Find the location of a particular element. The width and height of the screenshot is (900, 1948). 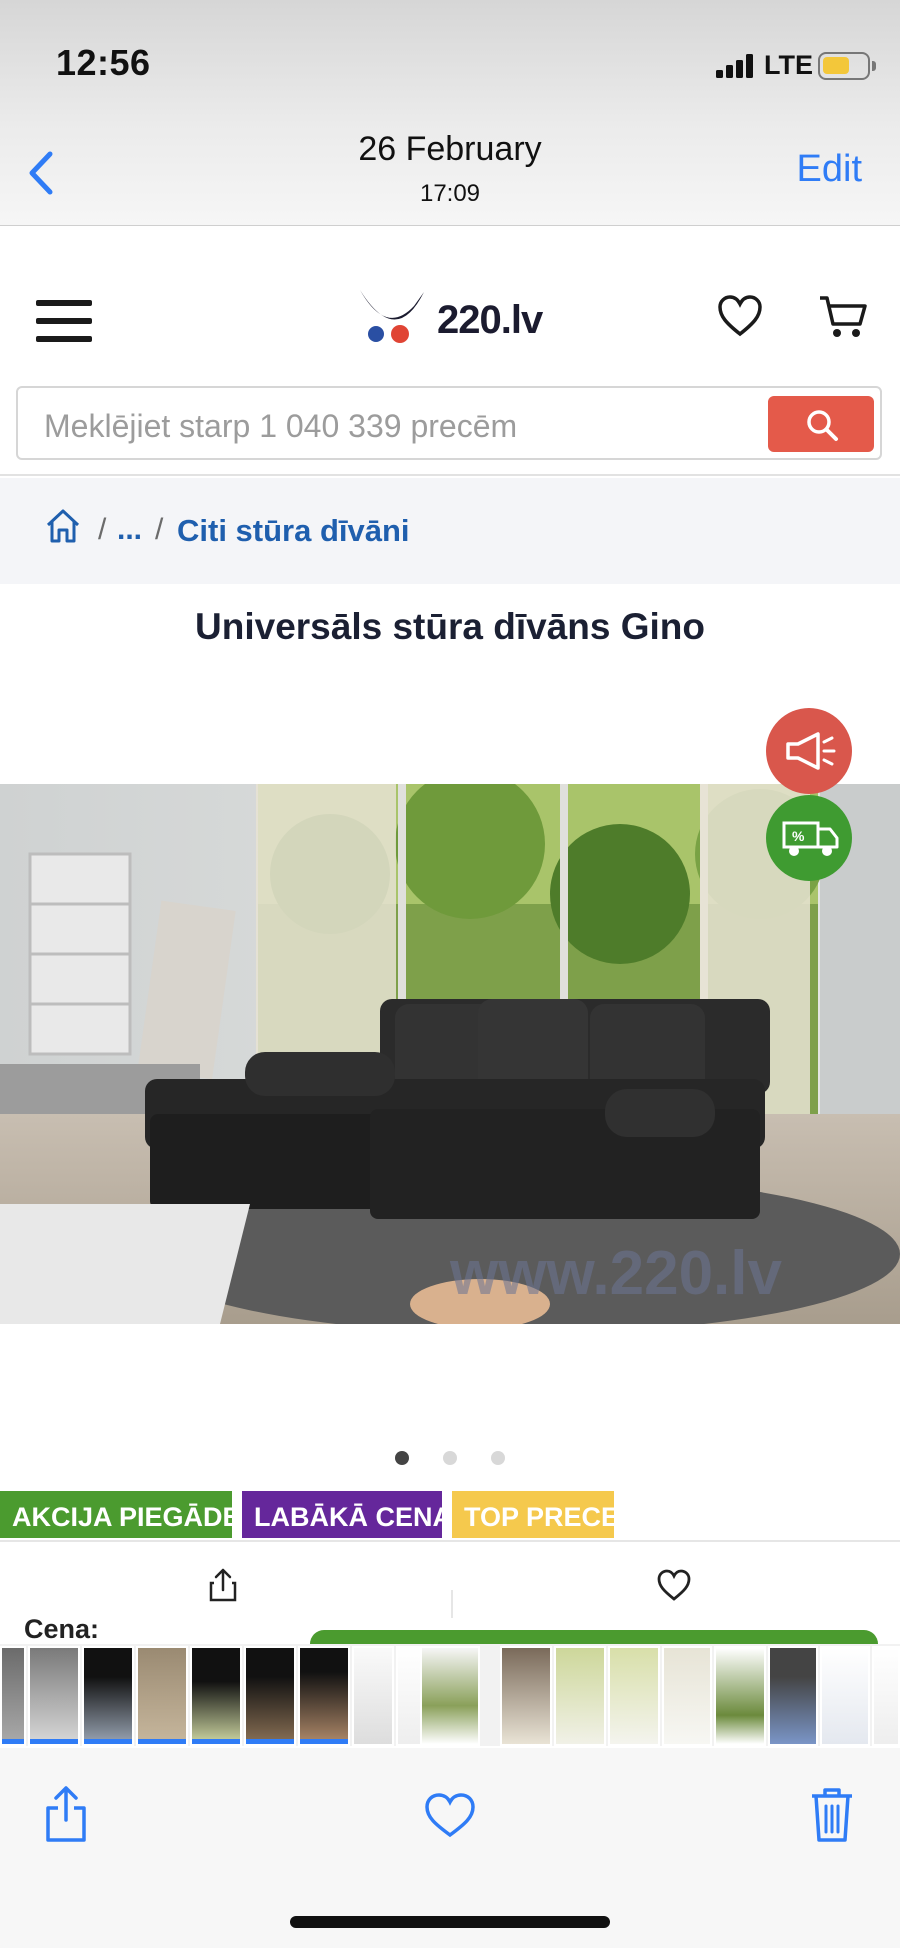

promo-badge is located at coordinates (809, 751).